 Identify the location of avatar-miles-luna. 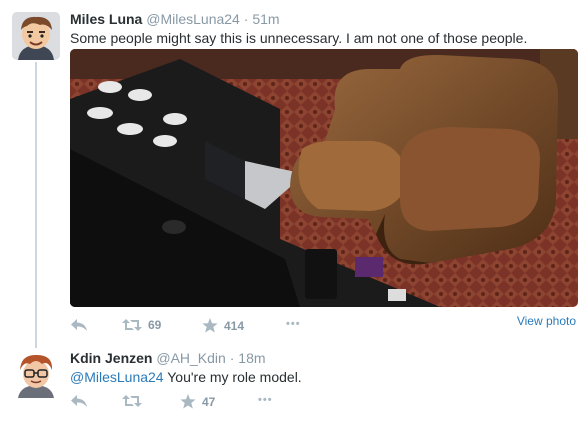
(36, 36).